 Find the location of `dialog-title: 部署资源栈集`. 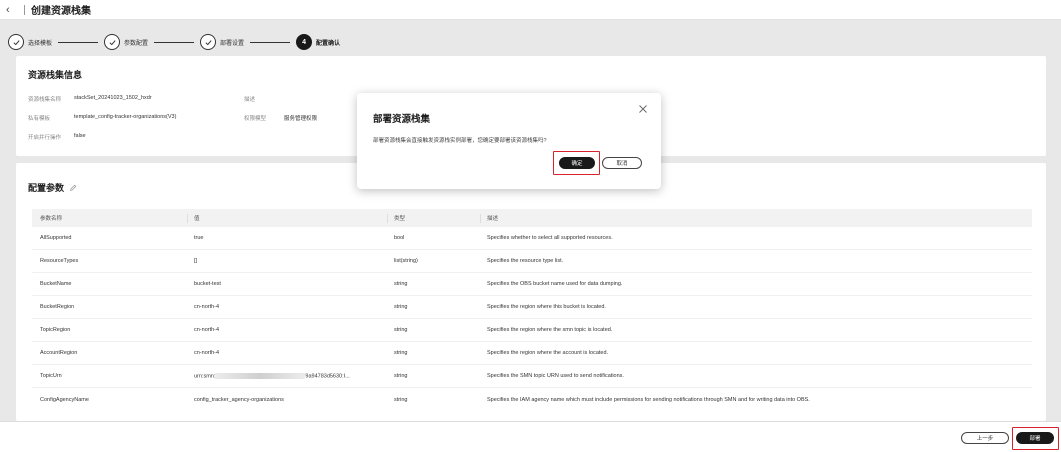

dialog-title: 部署资源栈集 is located at coordinates (402, 119).